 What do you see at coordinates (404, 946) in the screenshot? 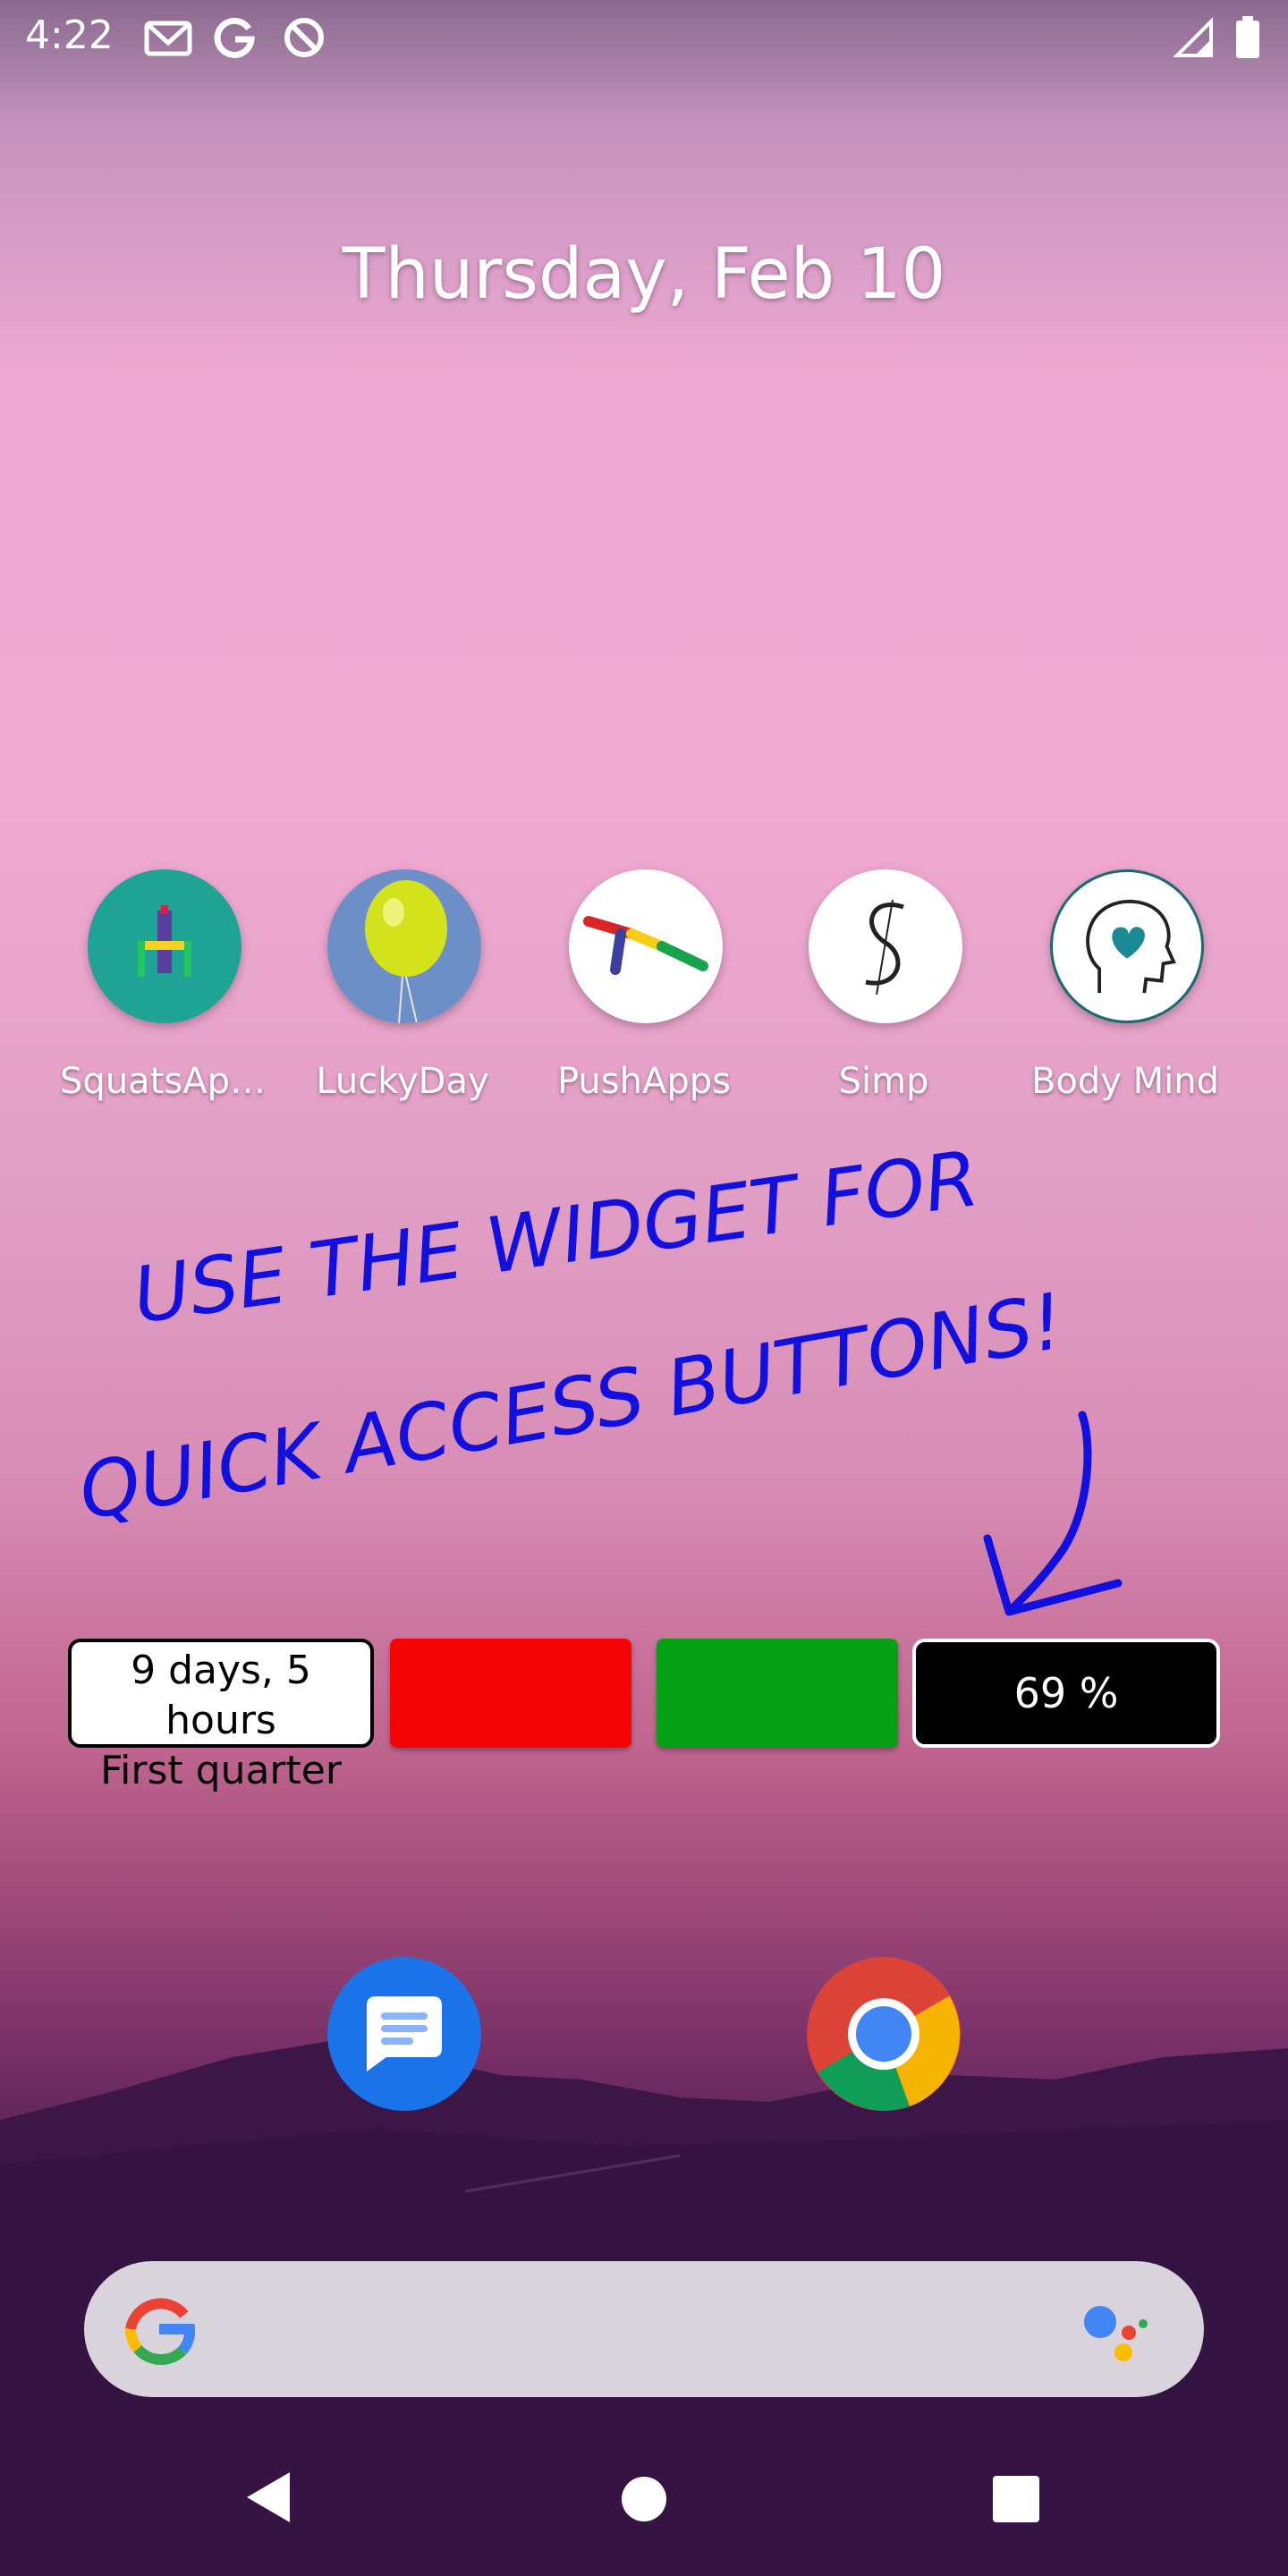
I see `balloon-icon` at bounding box center [404, 946].